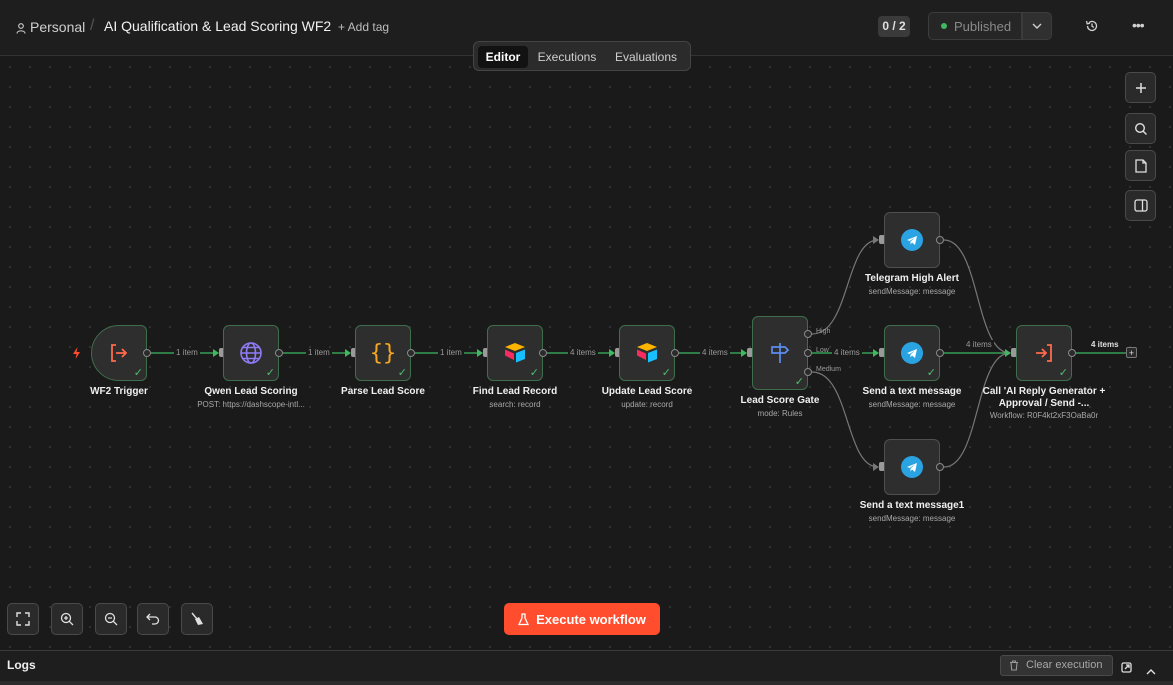  I want to click on sticky-note-button, so click(1140, 165).